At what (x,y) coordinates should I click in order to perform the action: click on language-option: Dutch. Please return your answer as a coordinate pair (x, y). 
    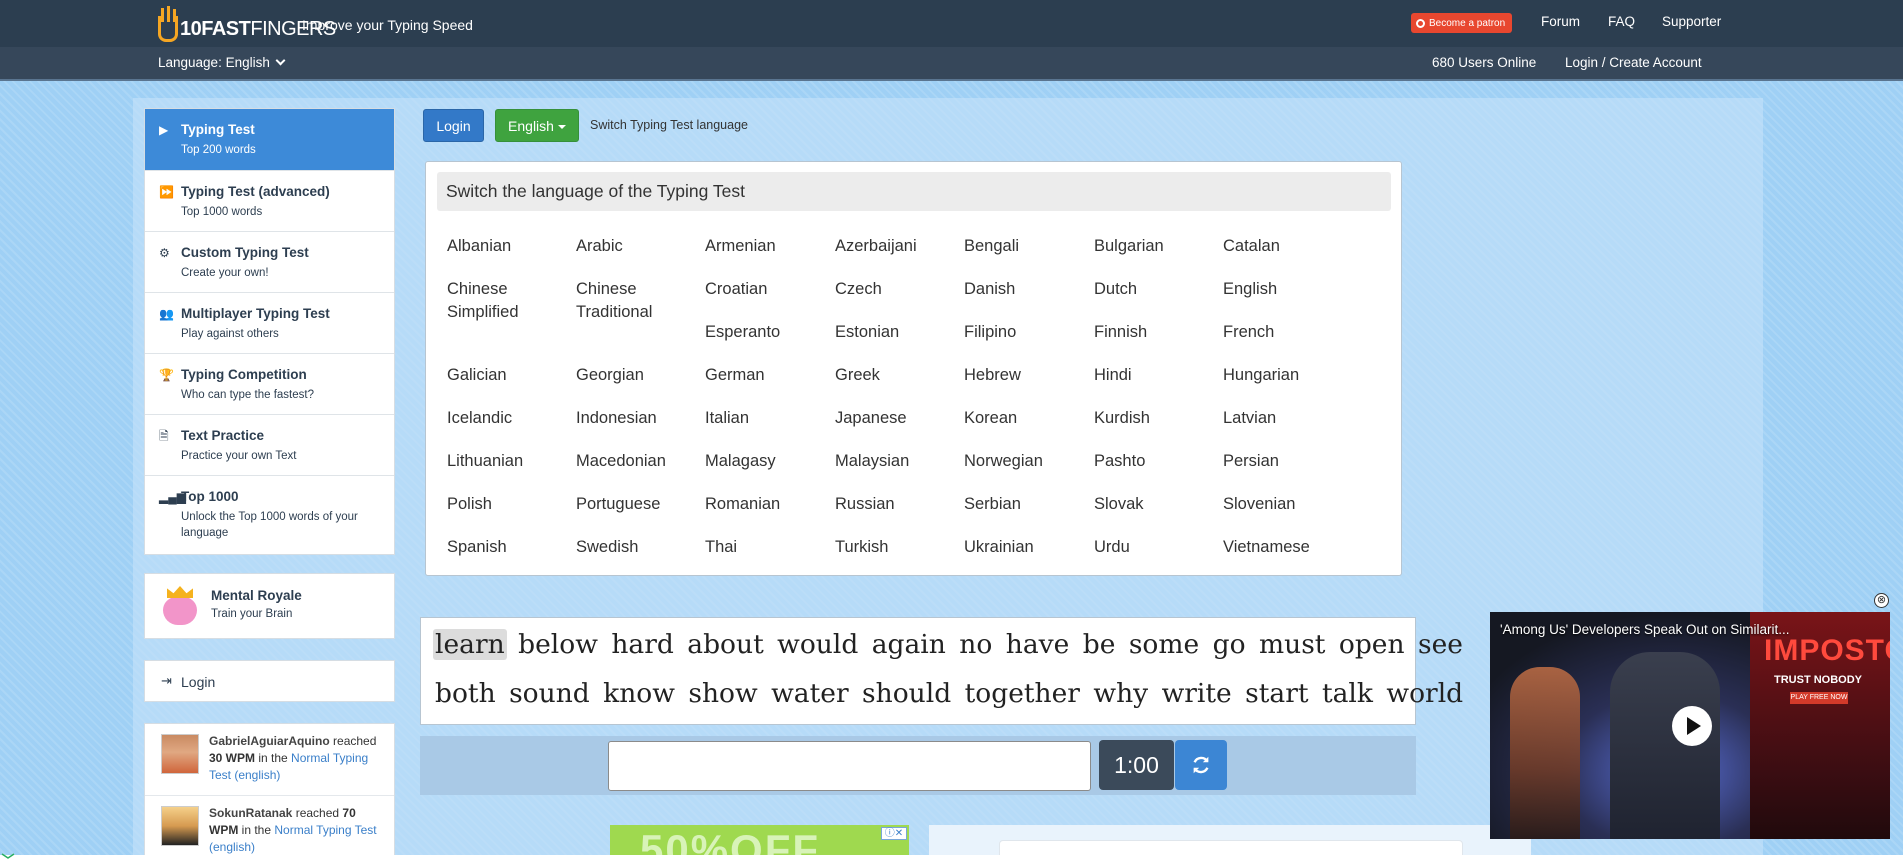
    Looking at the image, I should click on (1154, 289).